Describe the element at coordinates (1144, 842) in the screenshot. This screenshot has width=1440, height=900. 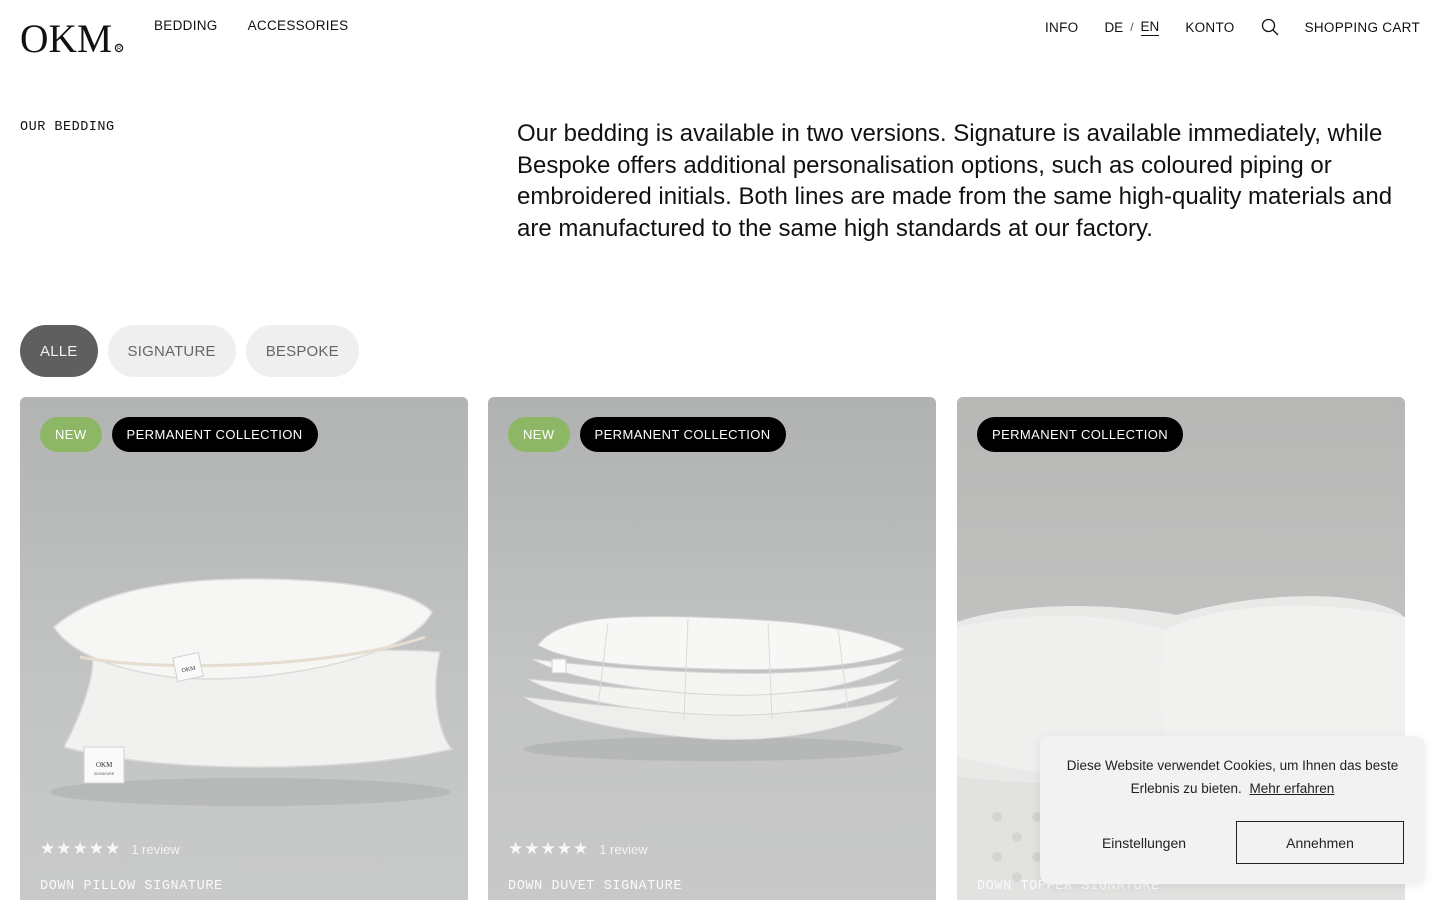
I see `cookie-settings-button: Einstellungen` at that location.